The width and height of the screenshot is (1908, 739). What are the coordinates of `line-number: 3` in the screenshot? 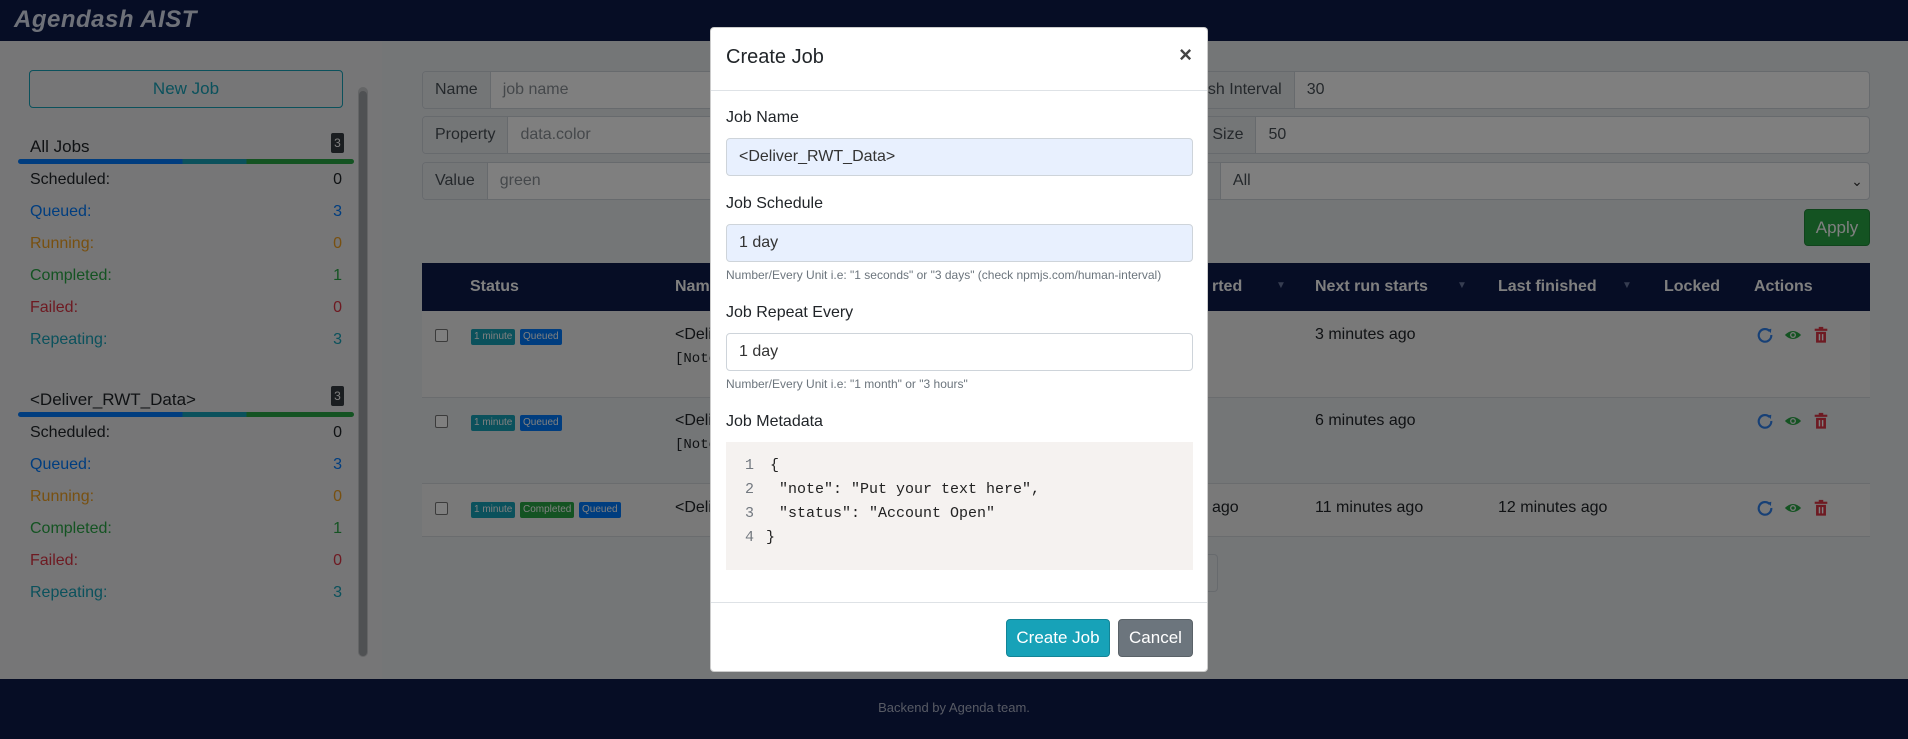 It's located at (749, 513).